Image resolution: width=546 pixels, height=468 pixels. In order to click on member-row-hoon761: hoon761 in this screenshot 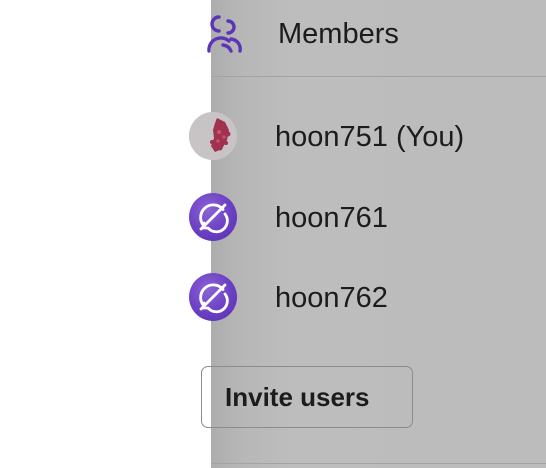, I will do `click(367, 218)`.